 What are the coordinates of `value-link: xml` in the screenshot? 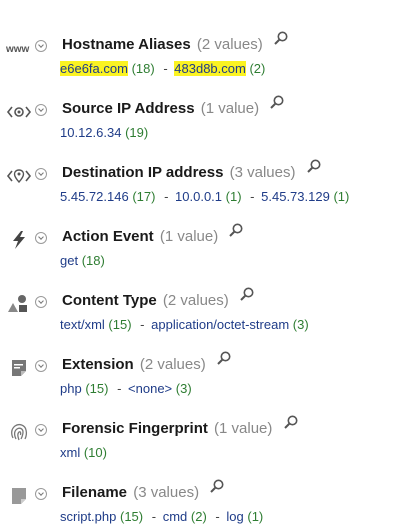 It's located at (70, 452).